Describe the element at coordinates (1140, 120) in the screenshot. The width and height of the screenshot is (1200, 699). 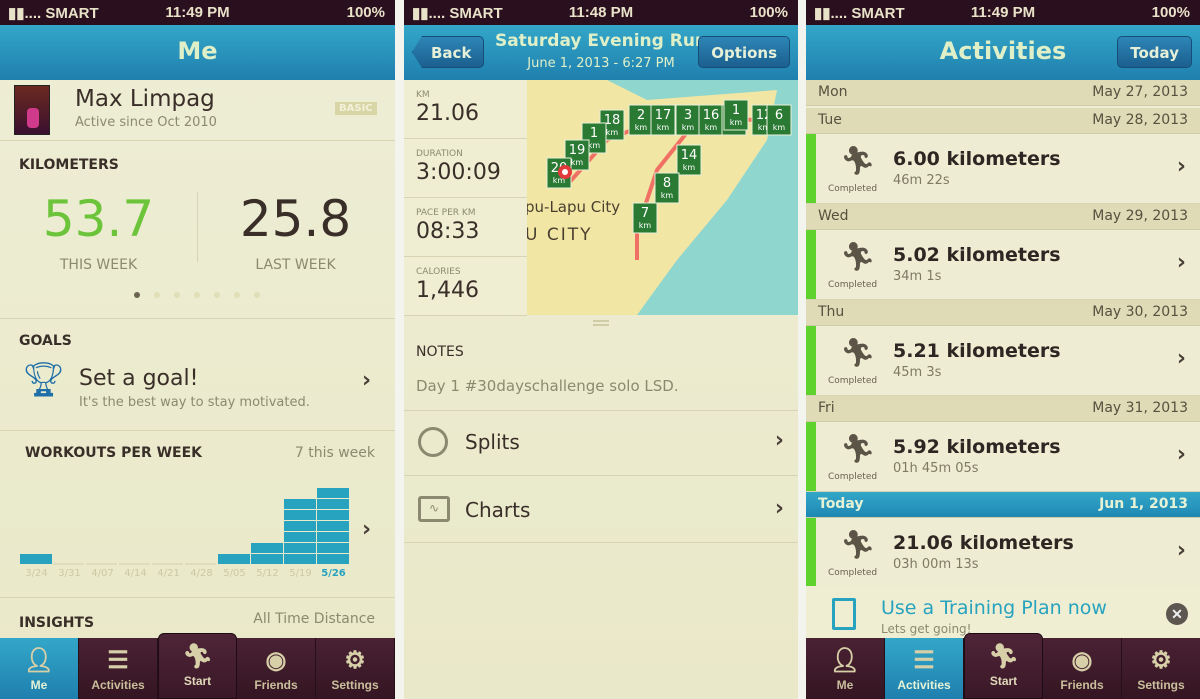
I see `day-date: May 28, 2013` at that location.